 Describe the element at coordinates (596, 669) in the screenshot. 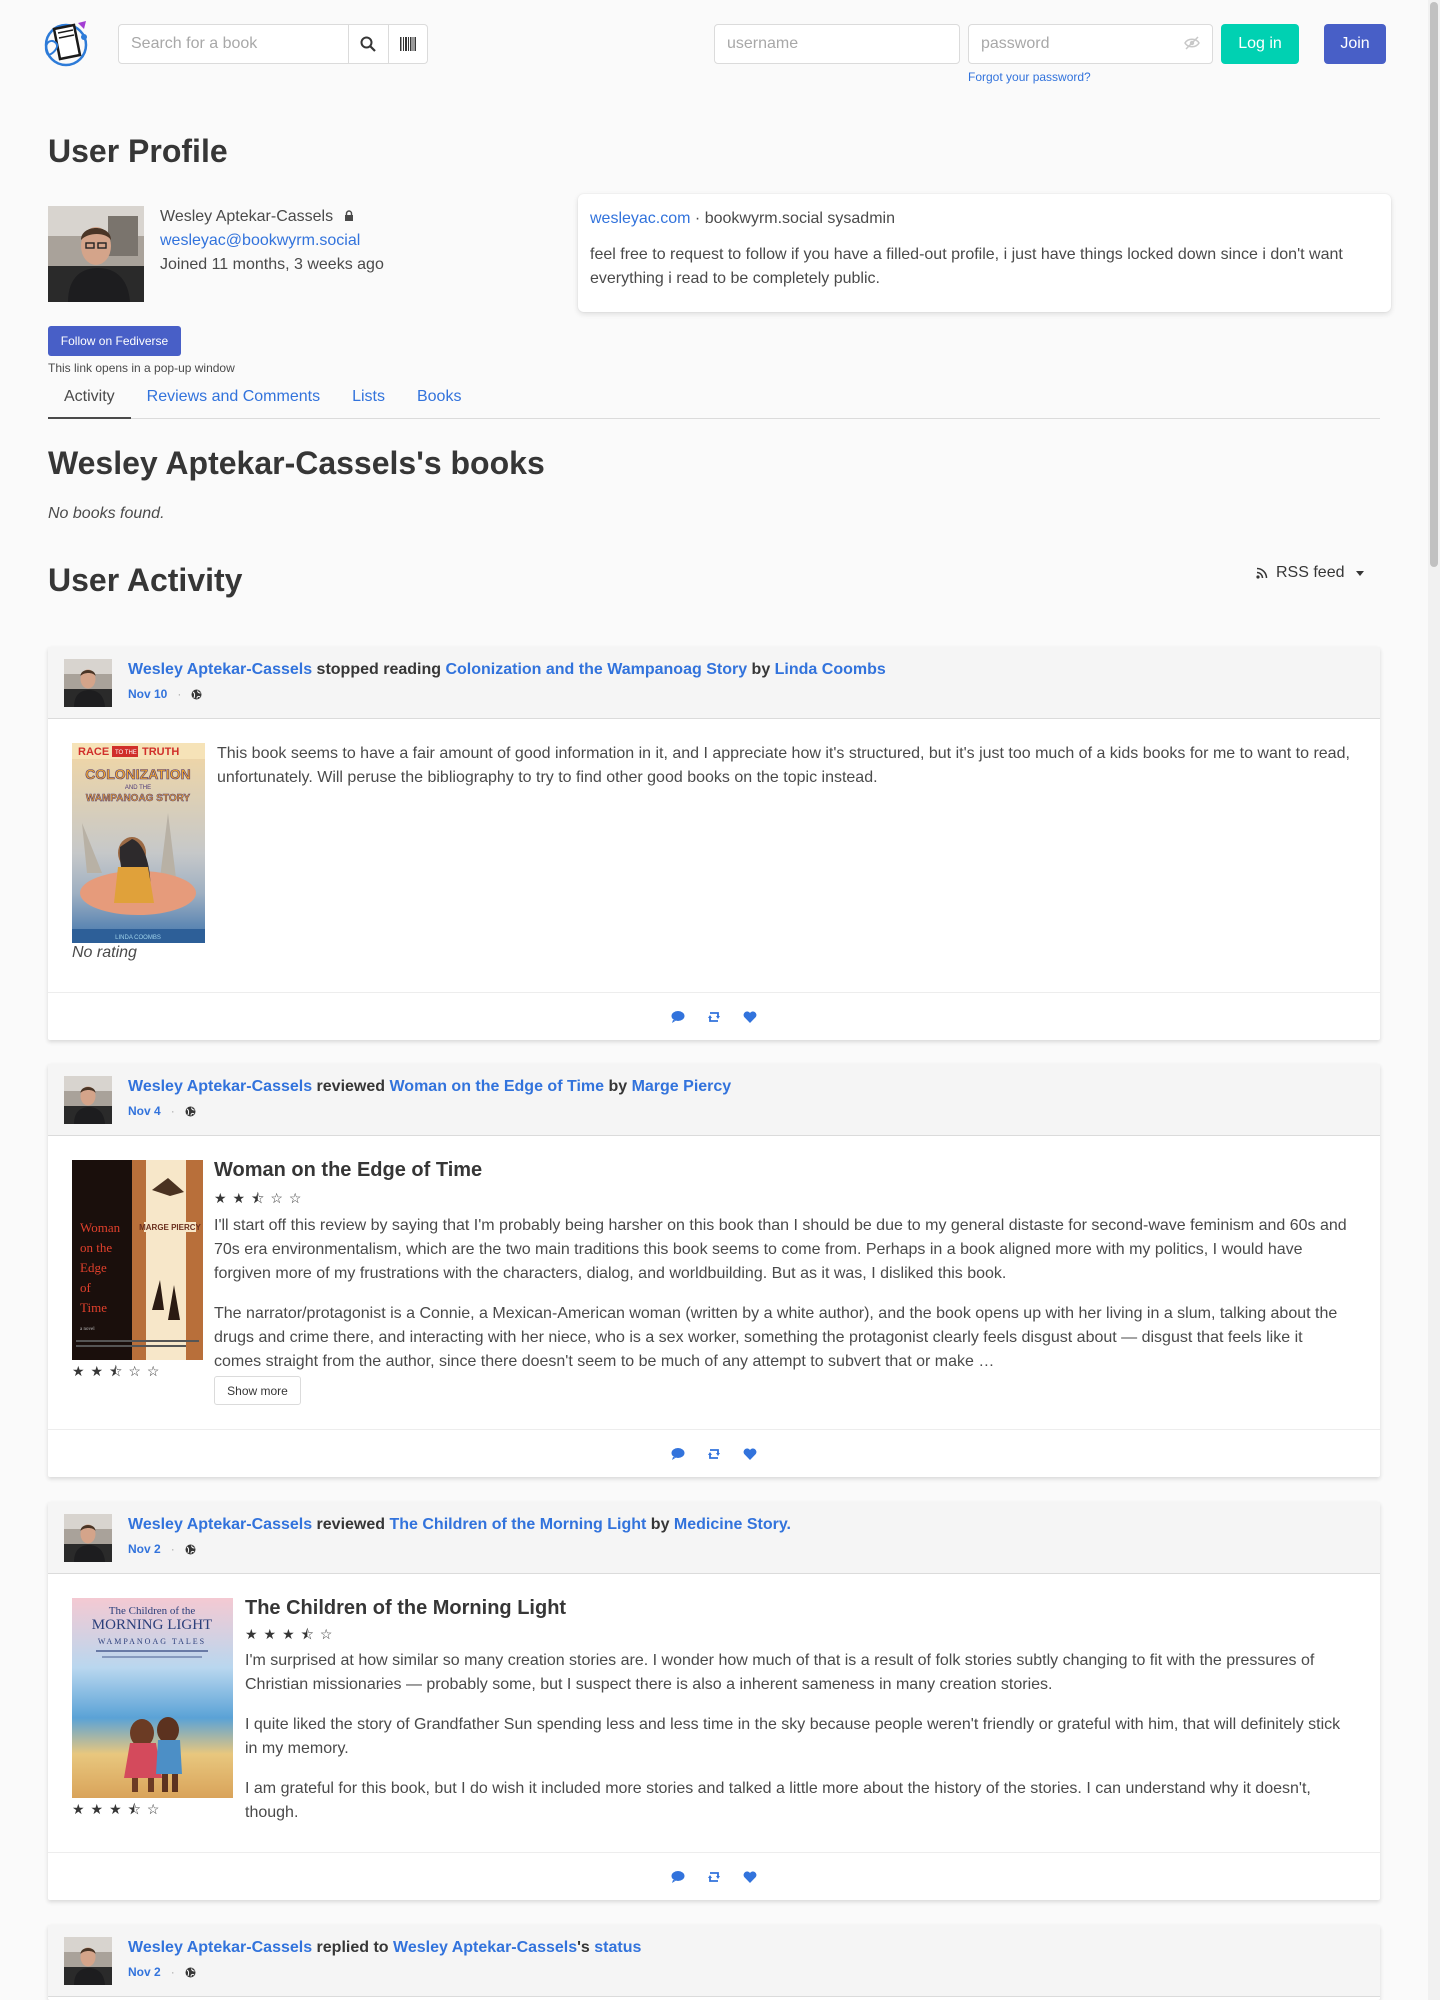

I see `status-book-link: Colonization and the Wampanoag Story` at that location.